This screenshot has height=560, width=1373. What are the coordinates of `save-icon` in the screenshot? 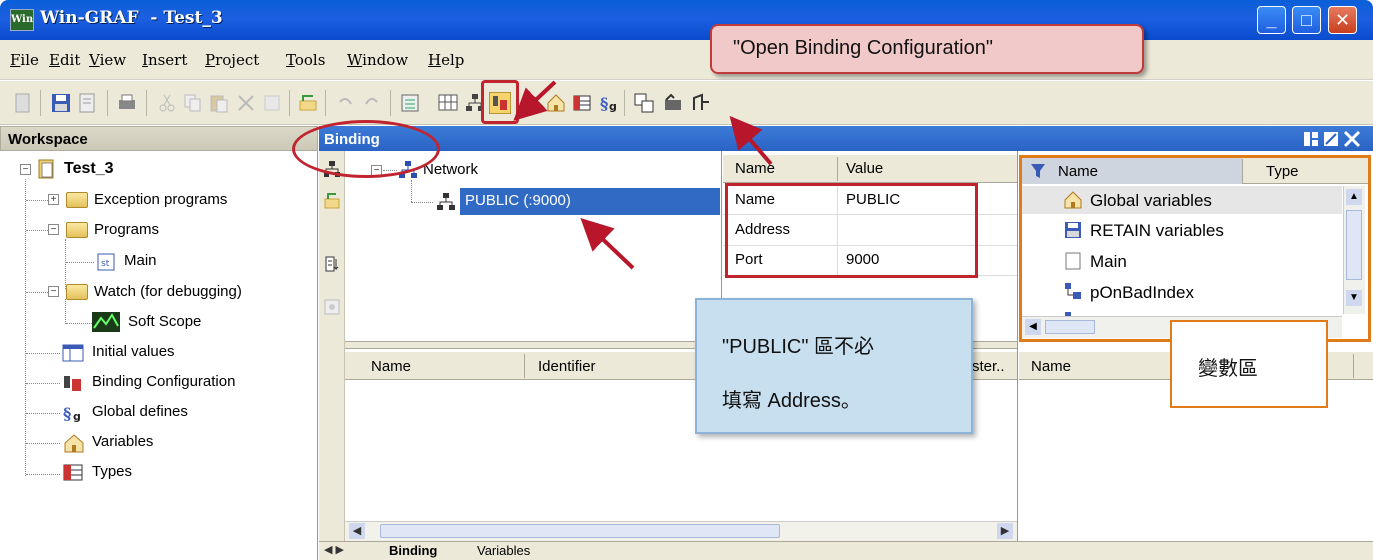 It's located at (61, 103).